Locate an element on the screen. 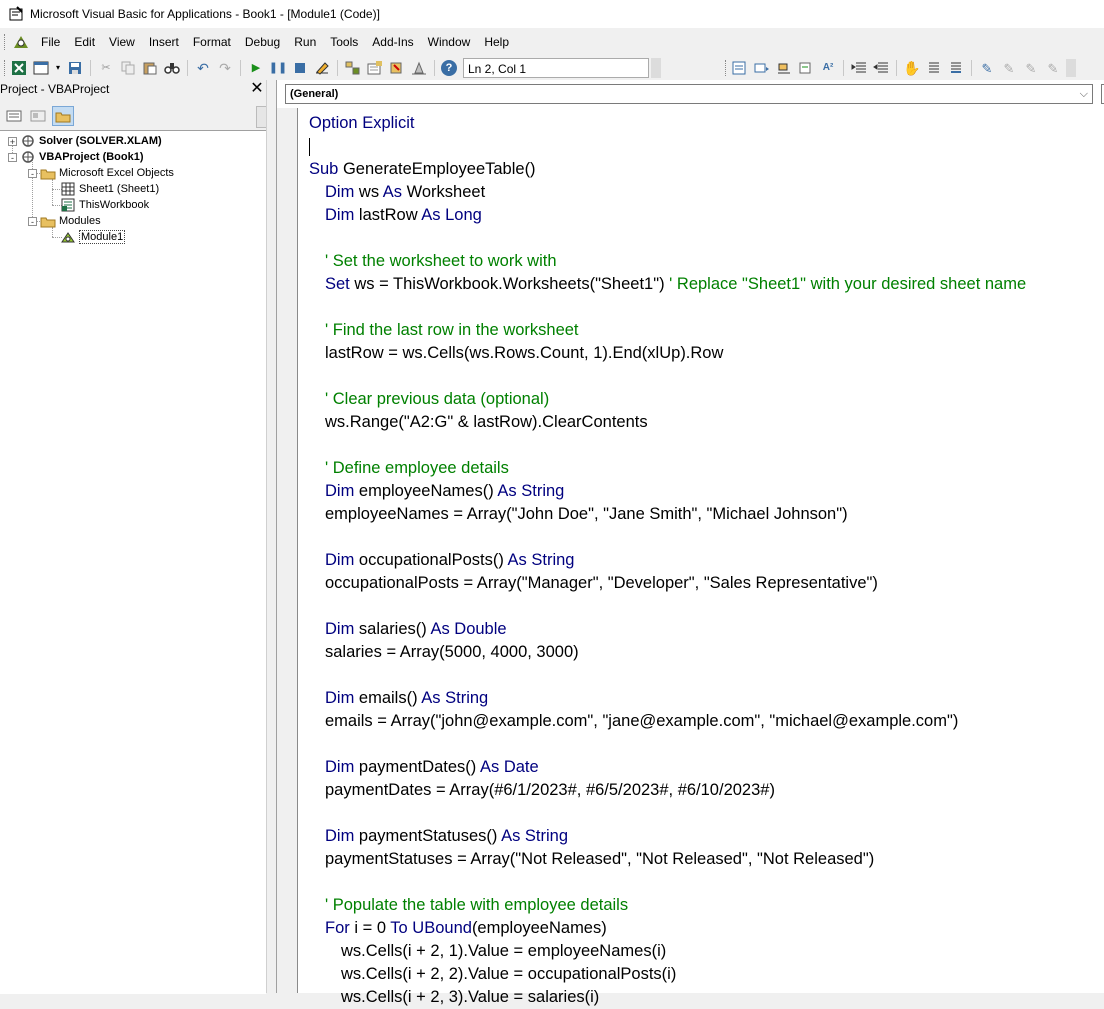 This screenshot has height=1009, width=1104. menu-add-ins: Add-Ins is located at coordinates (392, 42).